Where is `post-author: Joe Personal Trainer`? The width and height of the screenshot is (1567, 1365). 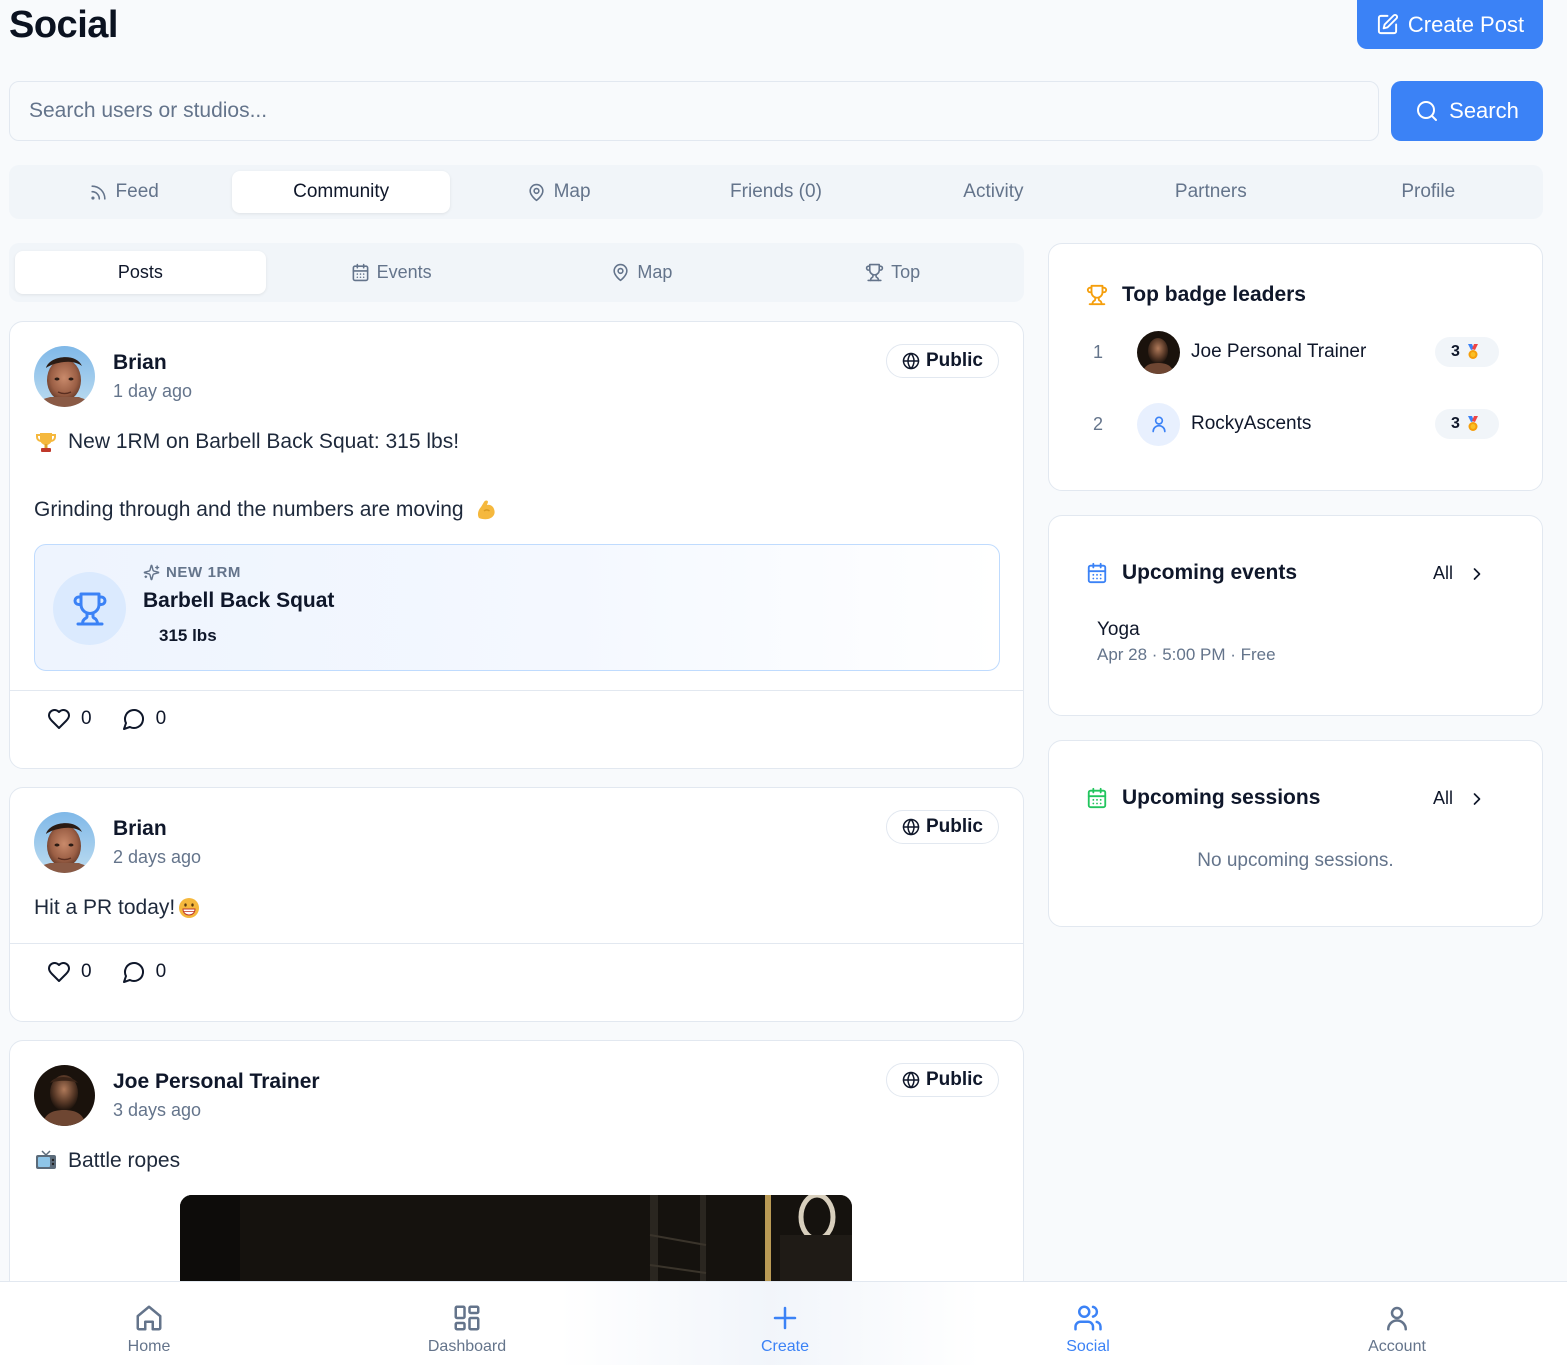 post-author: Joe Personal Trainer is located at coordinates (216, 1082).